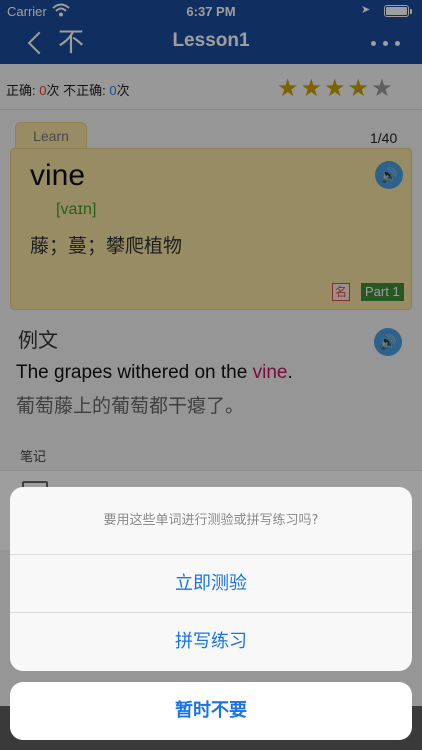 Image resolution: width=422 pixels, height=750 pixels. What do you see at coordinates (211, 584) in the screenshot?
I see `quiz-now-button: 立即测验` at bounding box center [211, 584].